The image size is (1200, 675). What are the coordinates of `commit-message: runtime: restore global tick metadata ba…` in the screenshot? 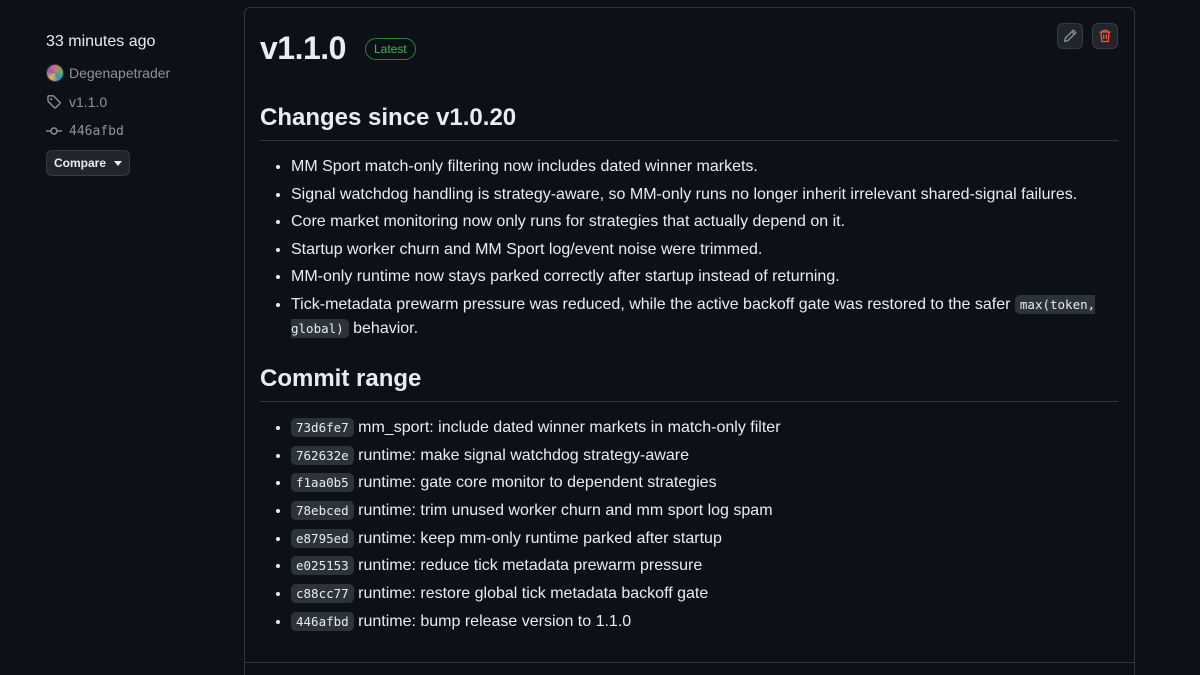 It's located at (533, 594).